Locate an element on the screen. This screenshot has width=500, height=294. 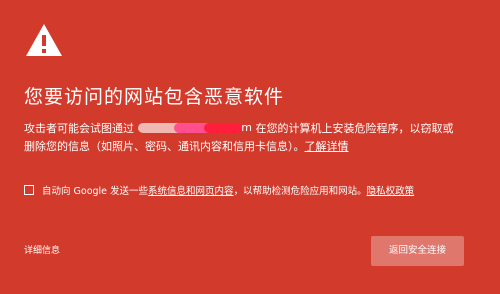
redaction-mark is located at coordinates (223, 128).